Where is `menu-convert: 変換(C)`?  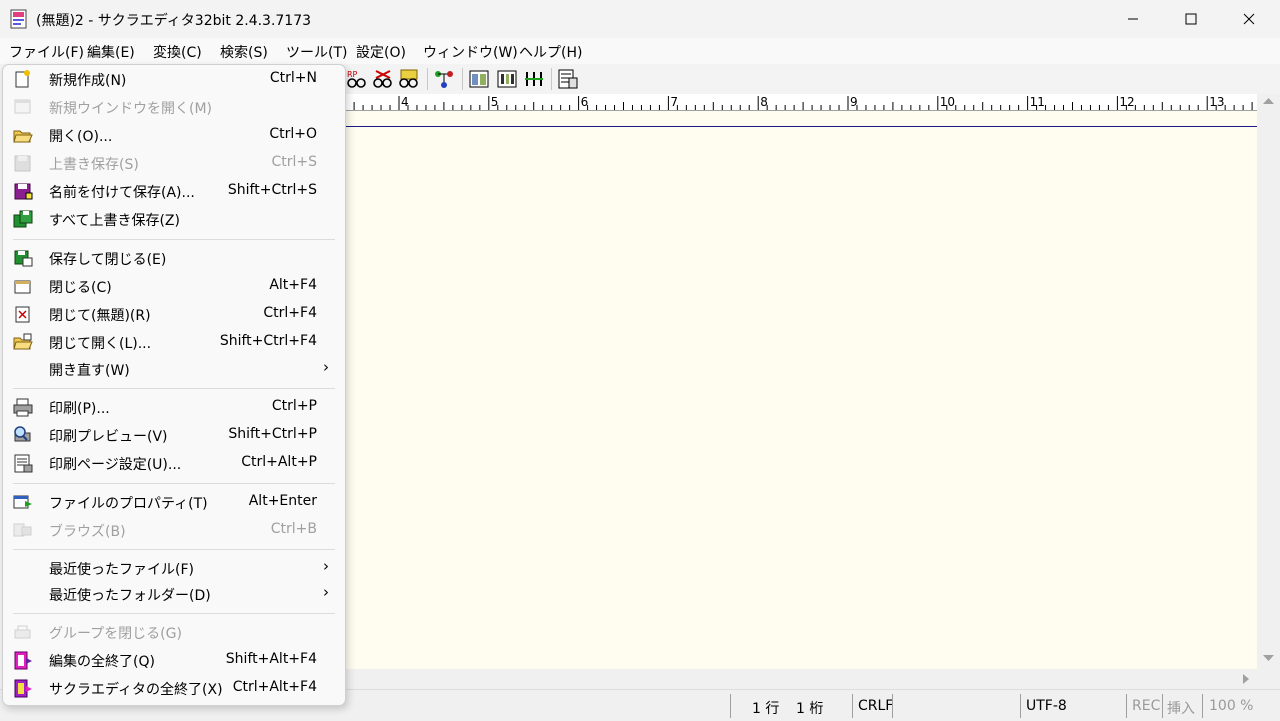
menu-convert: 変換(C) is located at coordinates (177, 52).